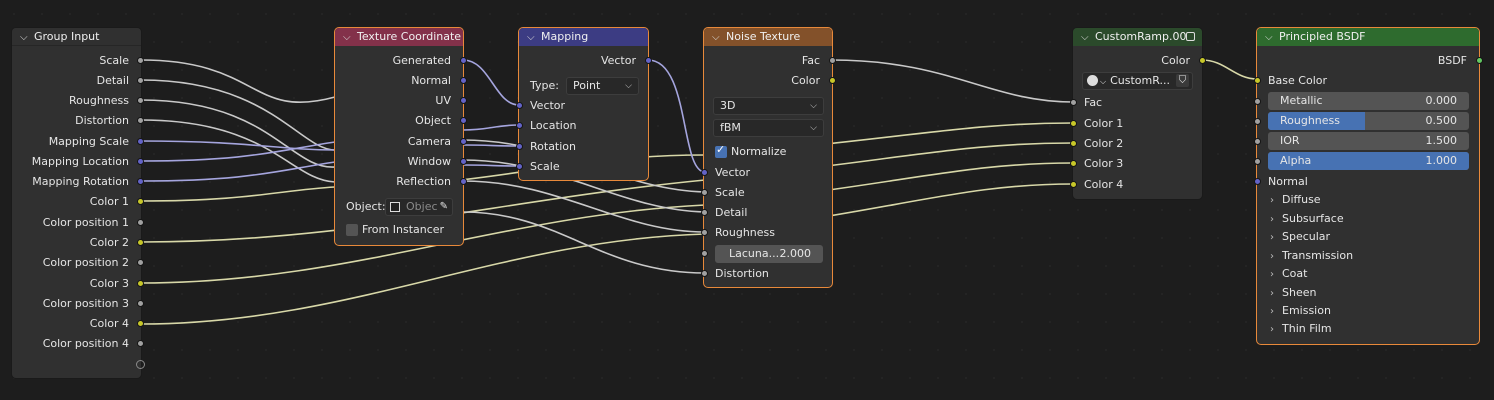 The width and height of the screenshot is (1494, 400). What do you see at coordinates (1368, 37) in the screenshot?
I see `principled-bsdf-header: ⌵ Principled BSDF` at bounding box center [1368, 37].